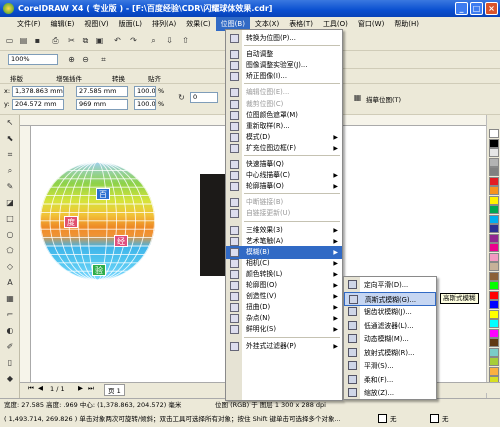 The width and height of the screenshot is (500, 427). I want to click on snap-icon: ⌗, so click(103, 59).